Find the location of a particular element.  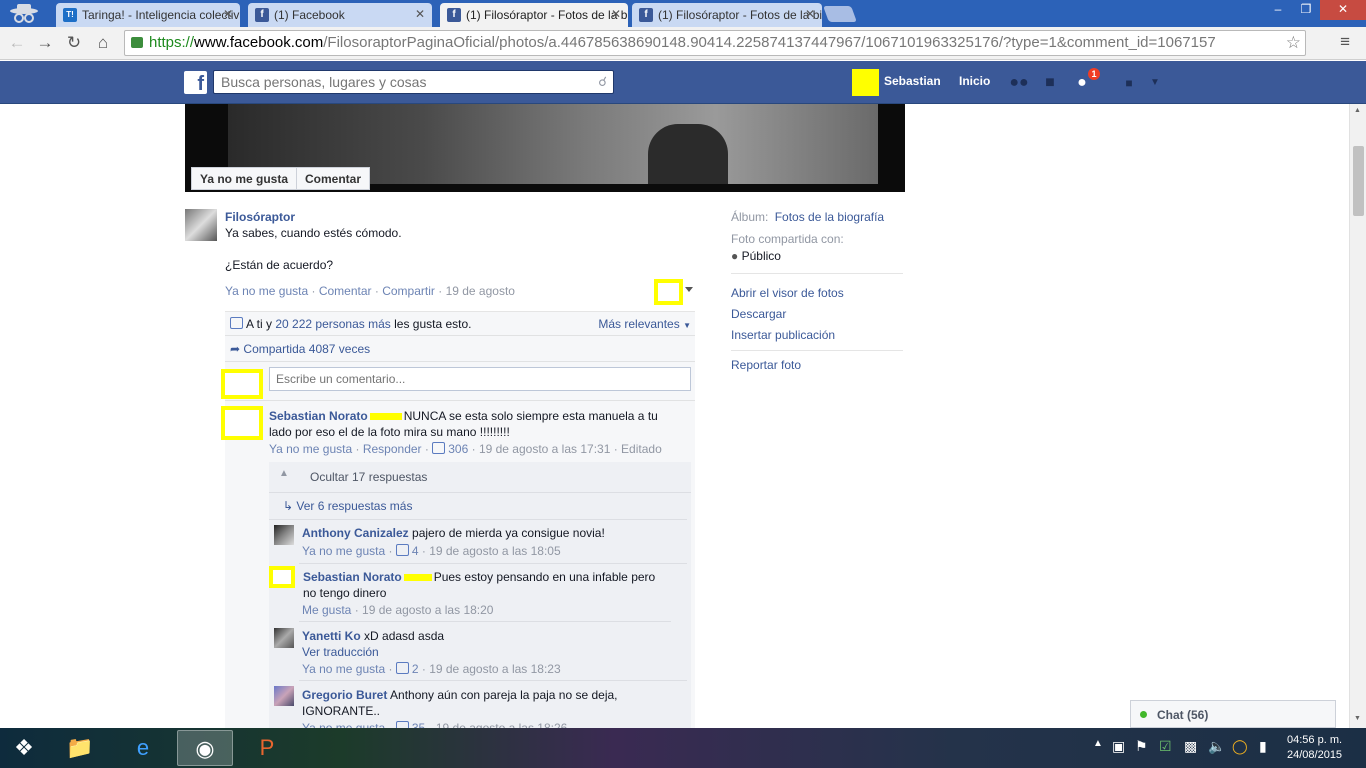

chat-sidebar-button: Chat (56) is located at coordinates (1233, 714).